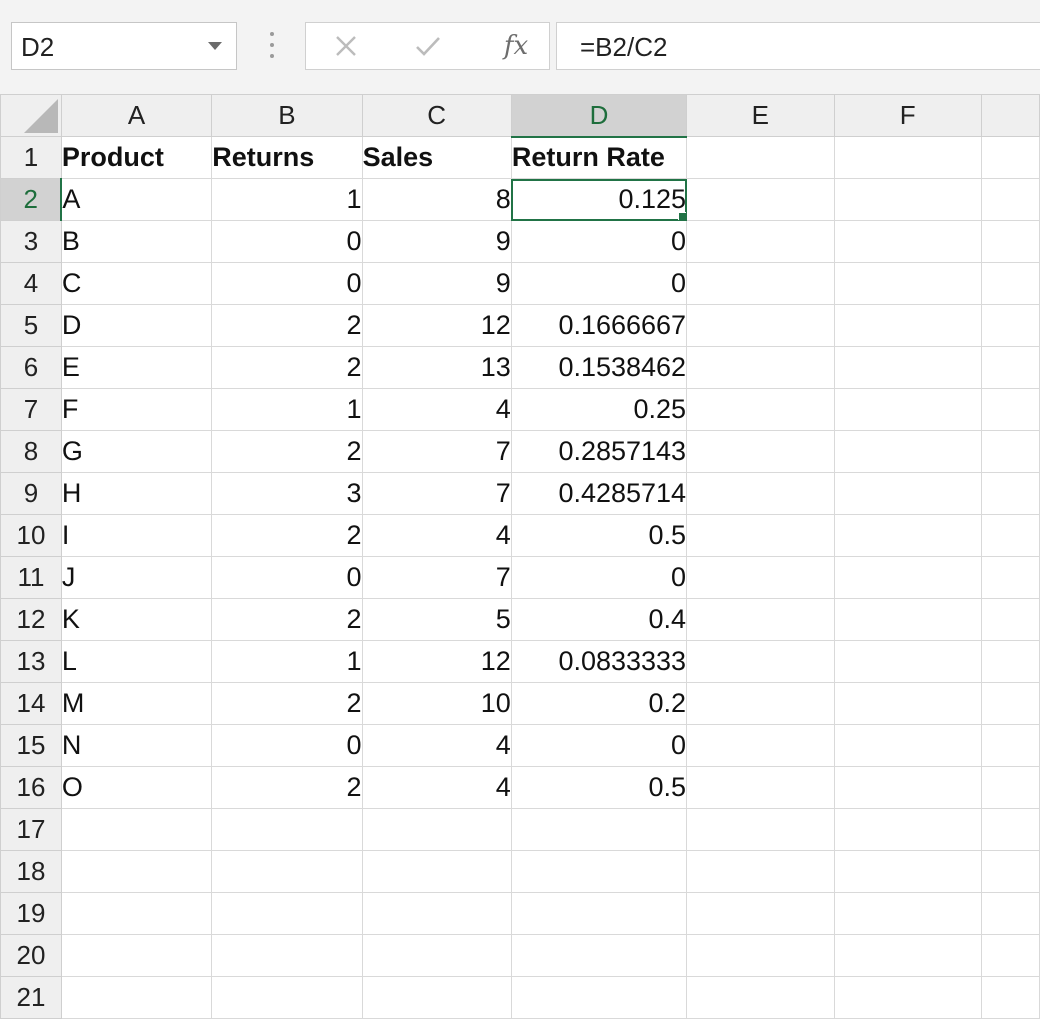 The image size is (1040, 1020). Describe the element at coordinates (136, 241) in the screenshot. I see `cell-a3: B` at that location.